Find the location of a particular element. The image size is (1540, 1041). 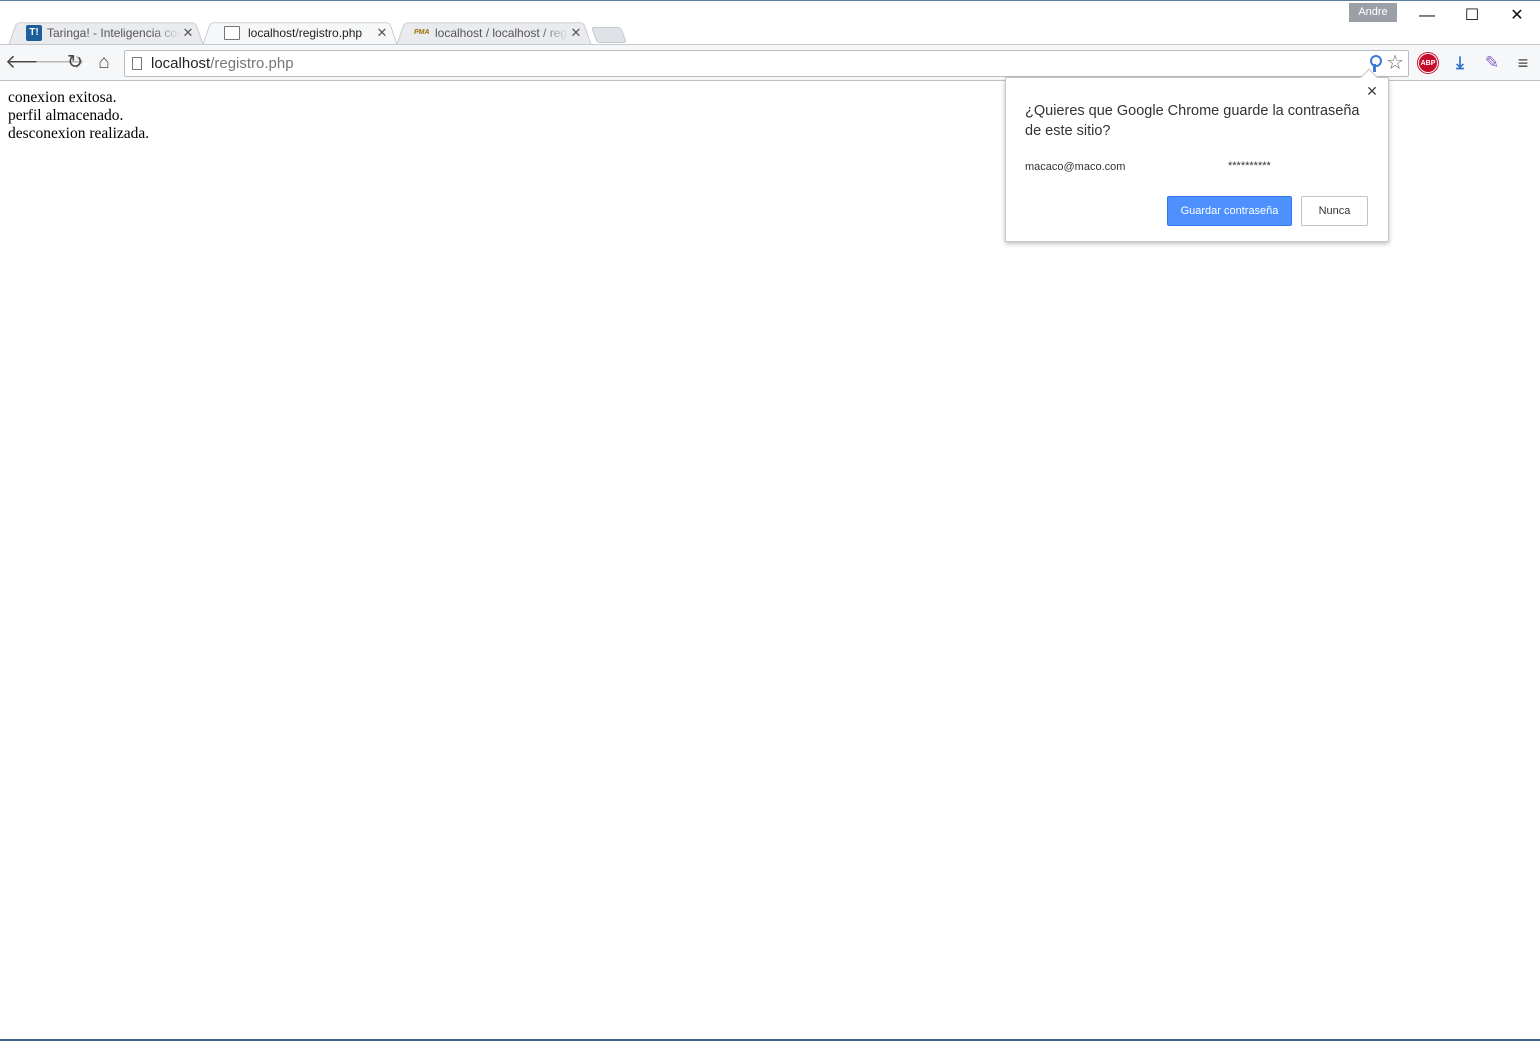

tab-phpmyadmin: PMA localhost / localhost / regi ✕ is located at coordinates (494, 33).